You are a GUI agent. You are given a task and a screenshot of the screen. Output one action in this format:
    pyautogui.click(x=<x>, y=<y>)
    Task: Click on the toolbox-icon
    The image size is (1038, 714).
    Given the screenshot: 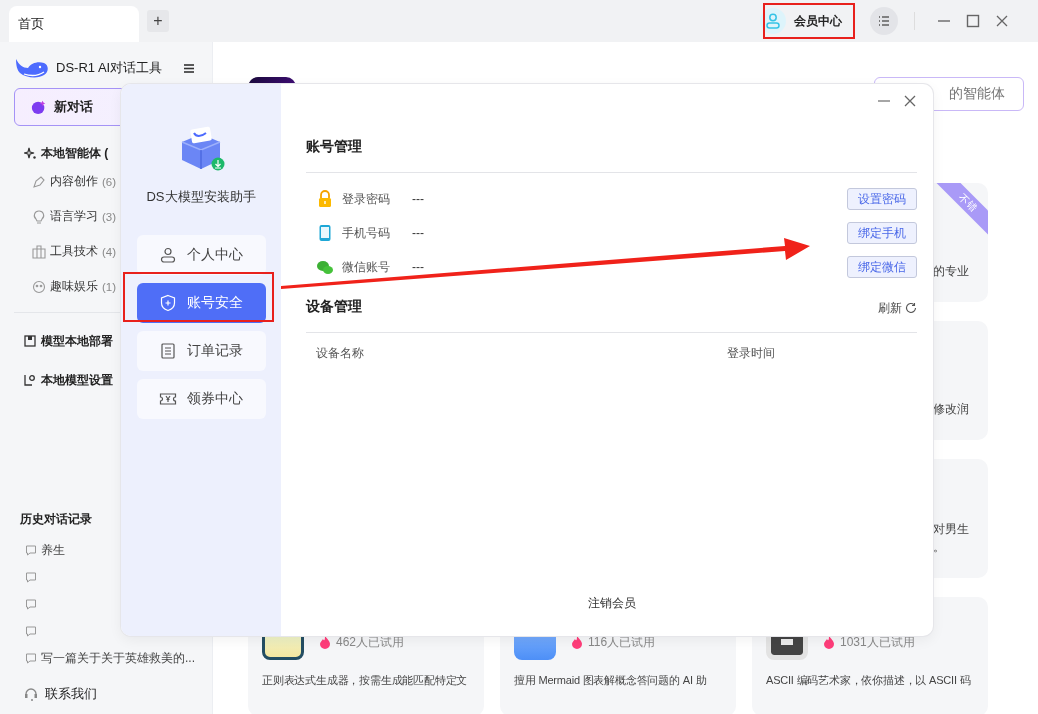 What is the action you would take?
    pyautogui.click(x=39, y=251)
    